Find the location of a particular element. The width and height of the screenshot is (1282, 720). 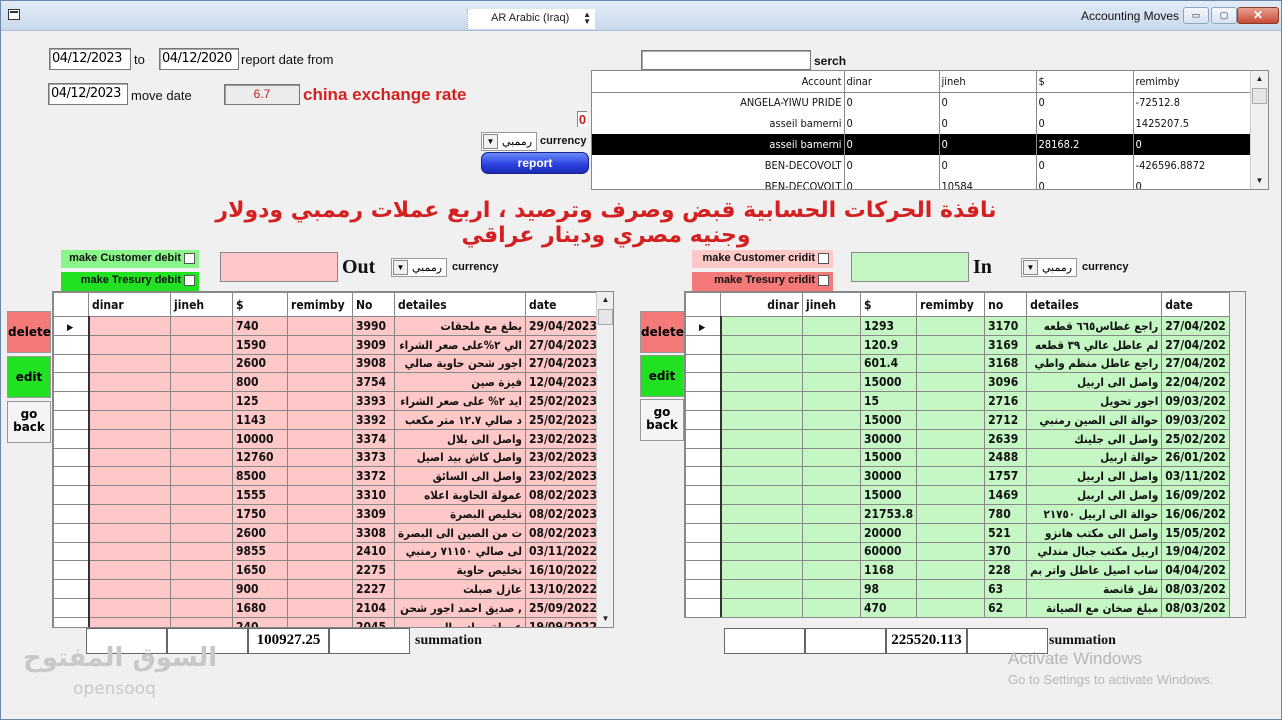

out-scrollbar: ▲ ▼ is located at coordinates (604, 459).